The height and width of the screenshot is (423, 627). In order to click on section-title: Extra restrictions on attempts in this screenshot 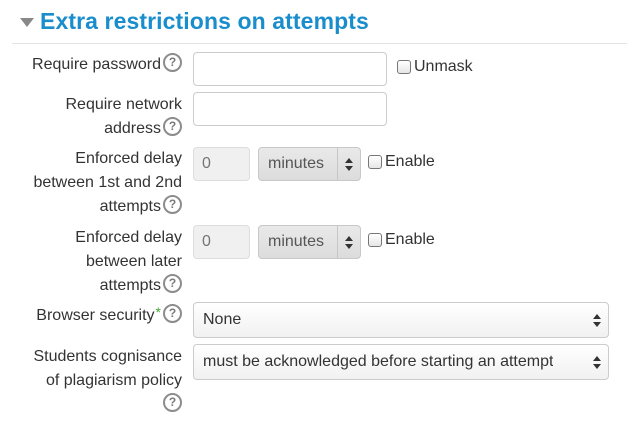, I will do `click(204, 20)`.